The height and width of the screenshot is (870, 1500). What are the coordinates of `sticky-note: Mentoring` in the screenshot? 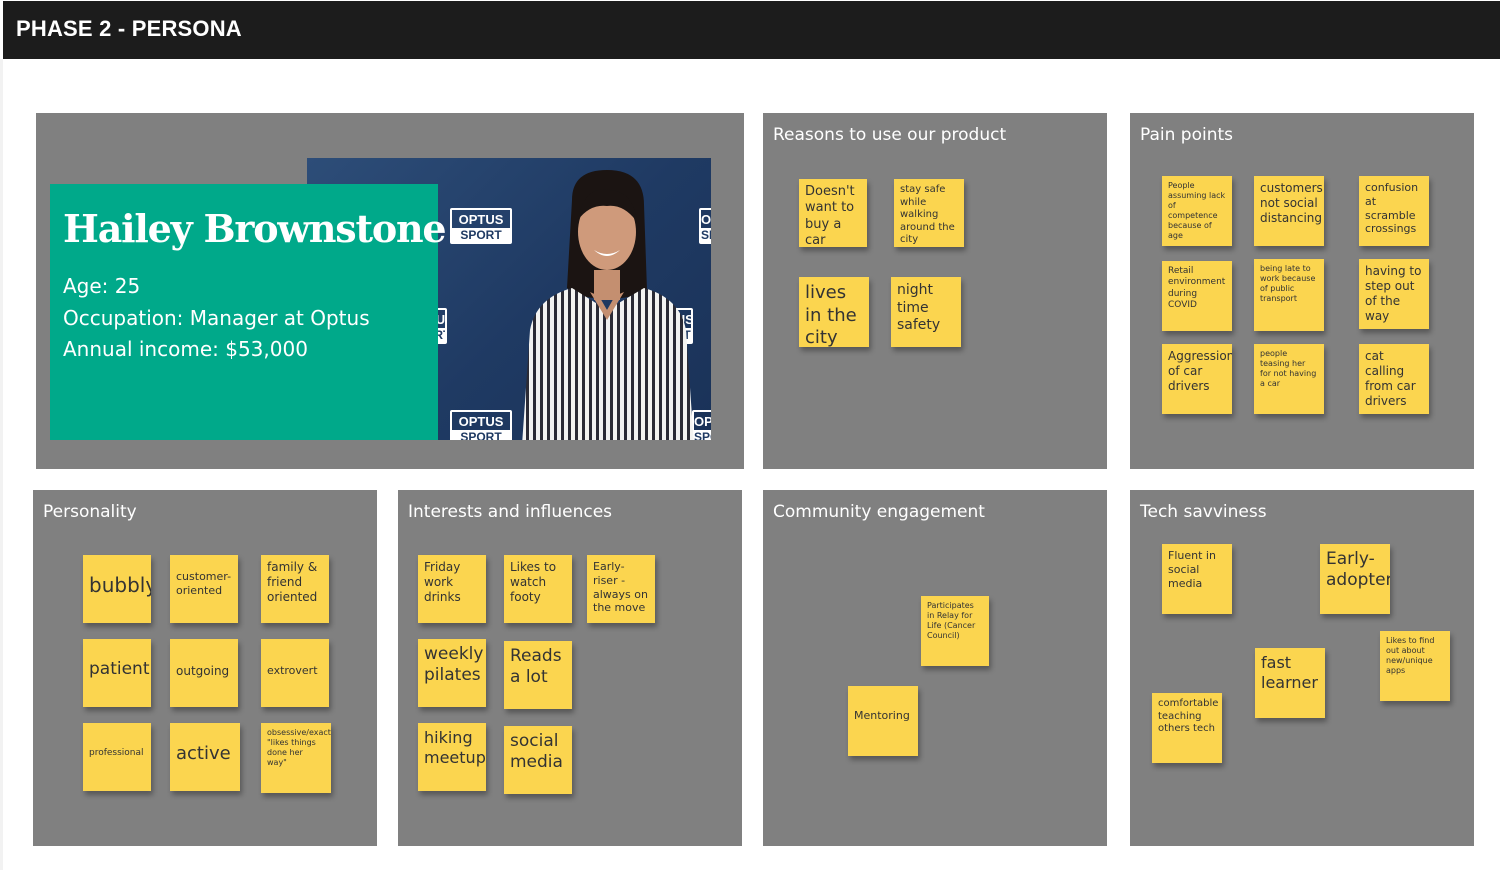 It's located at (883, 721).